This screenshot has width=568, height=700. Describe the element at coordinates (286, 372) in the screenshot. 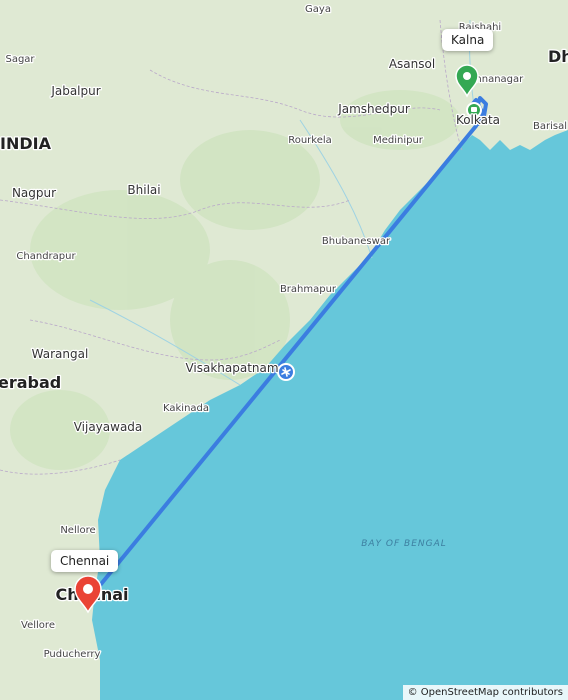

I see `airport-icon` at that location.